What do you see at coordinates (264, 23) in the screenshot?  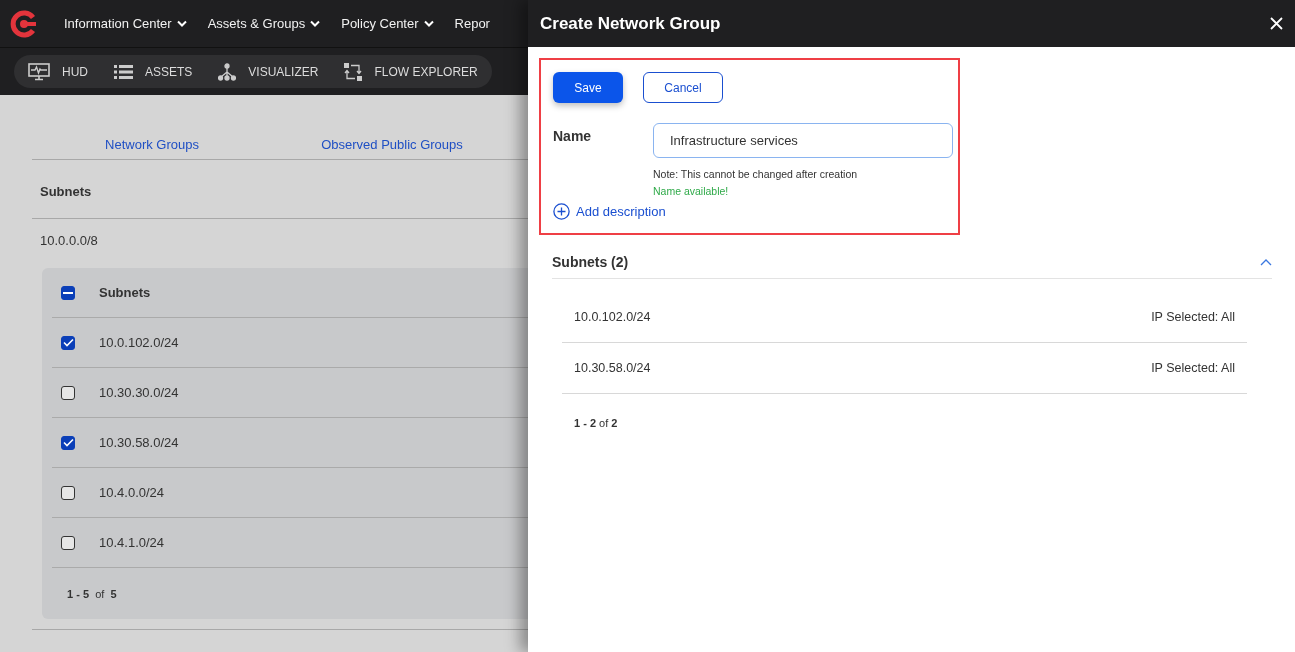 I see `nav-menu-item: Assets & Groups` at bounding box center [264, 23].